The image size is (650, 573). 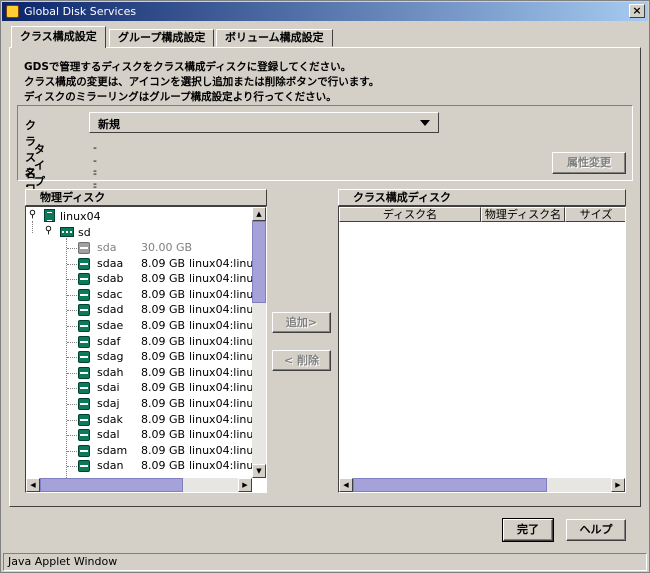 What do you see at coordinates (110, 419) in the screenshot?
I see `disk-name: sdak` at bounding box center [110, 419].